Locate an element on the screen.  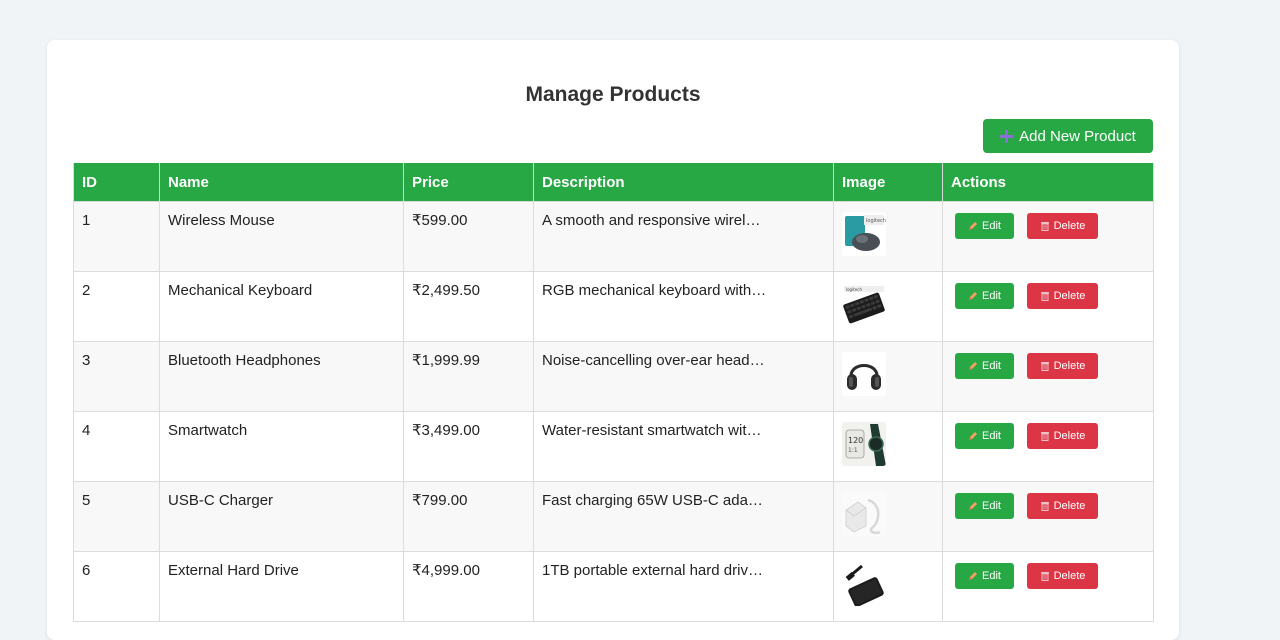
product-price: ₹4,999.00 is located at coordinates (446, 570).